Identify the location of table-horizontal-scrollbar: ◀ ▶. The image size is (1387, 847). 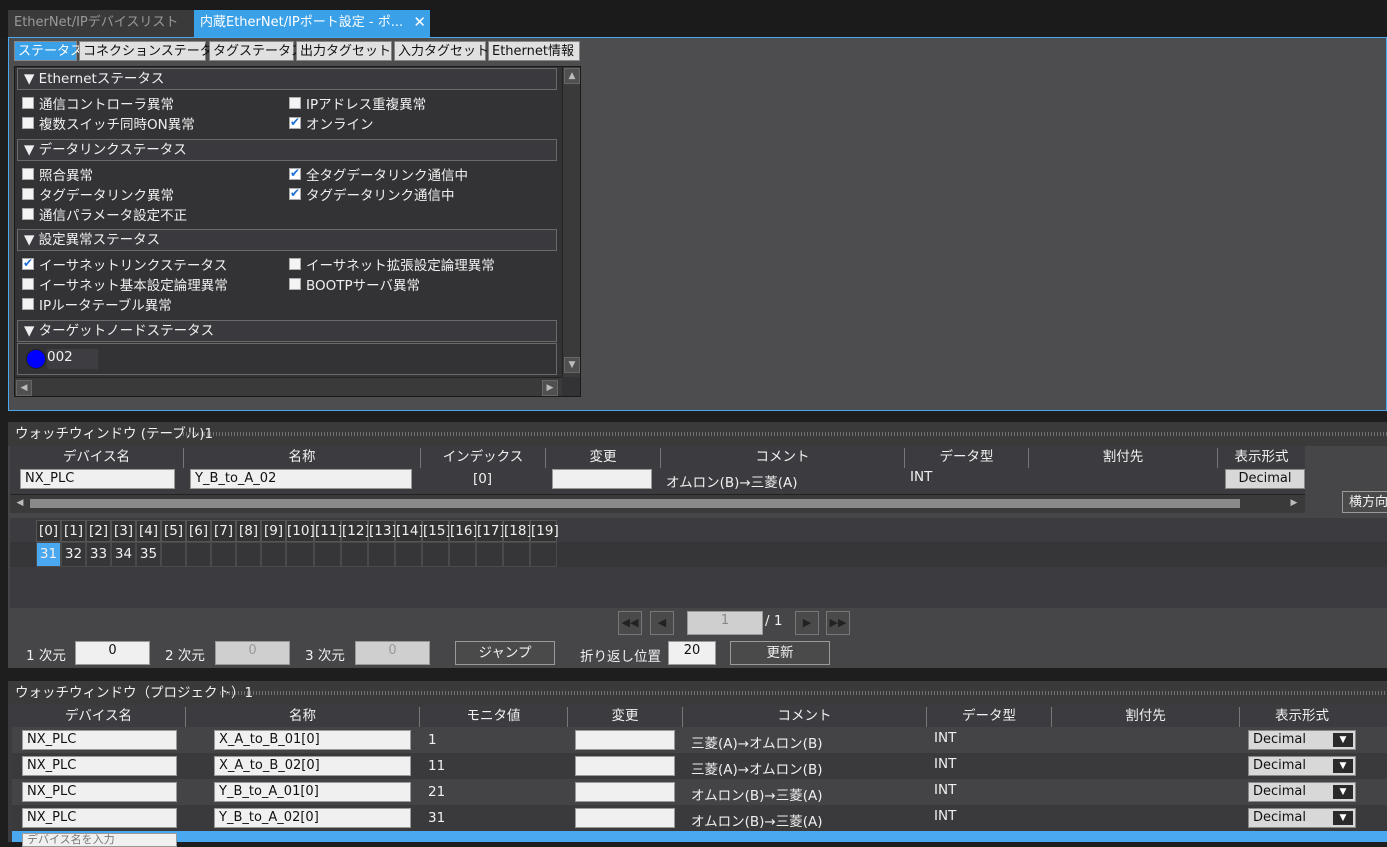
(657, 503).